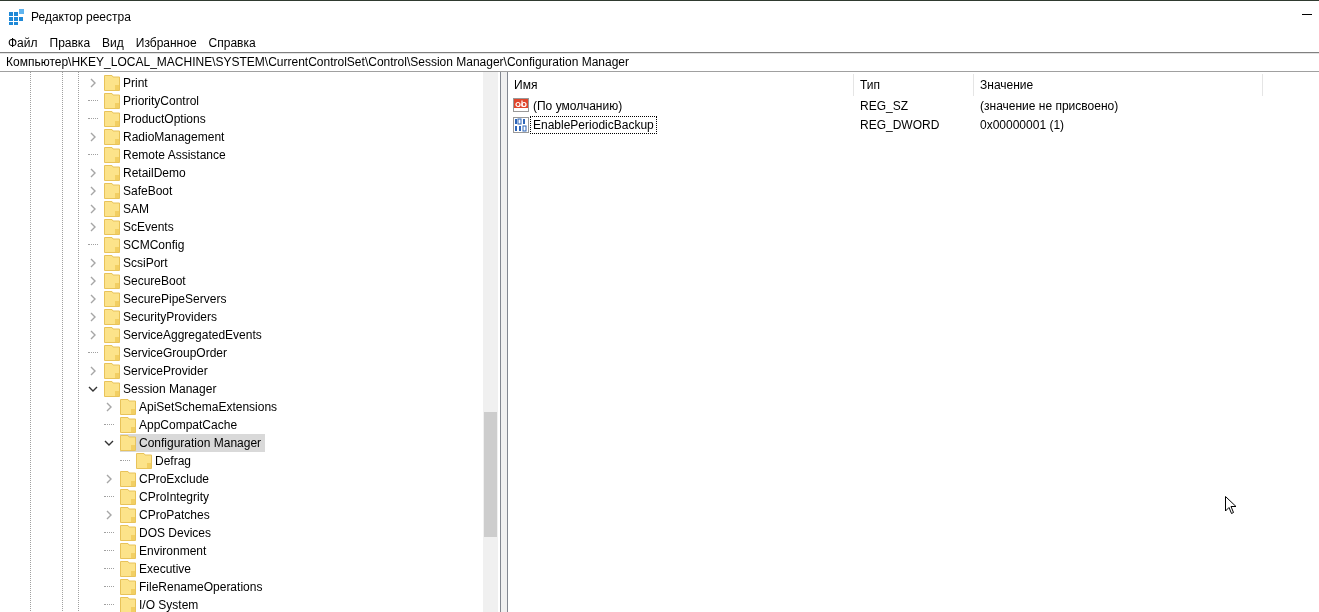  Describe the element at coordinates (593, 124) in the screenshot. I see `value-name: EnablePeriodicBackup` at that location.